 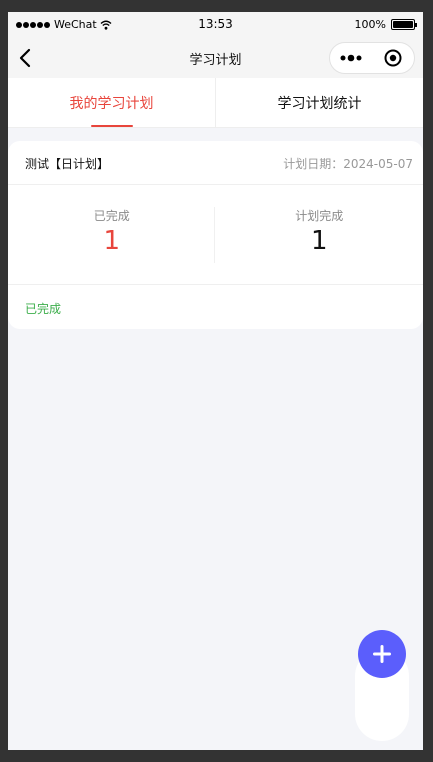 I want to click on nav-bar: 学习计划, so click(x=215, y=58).